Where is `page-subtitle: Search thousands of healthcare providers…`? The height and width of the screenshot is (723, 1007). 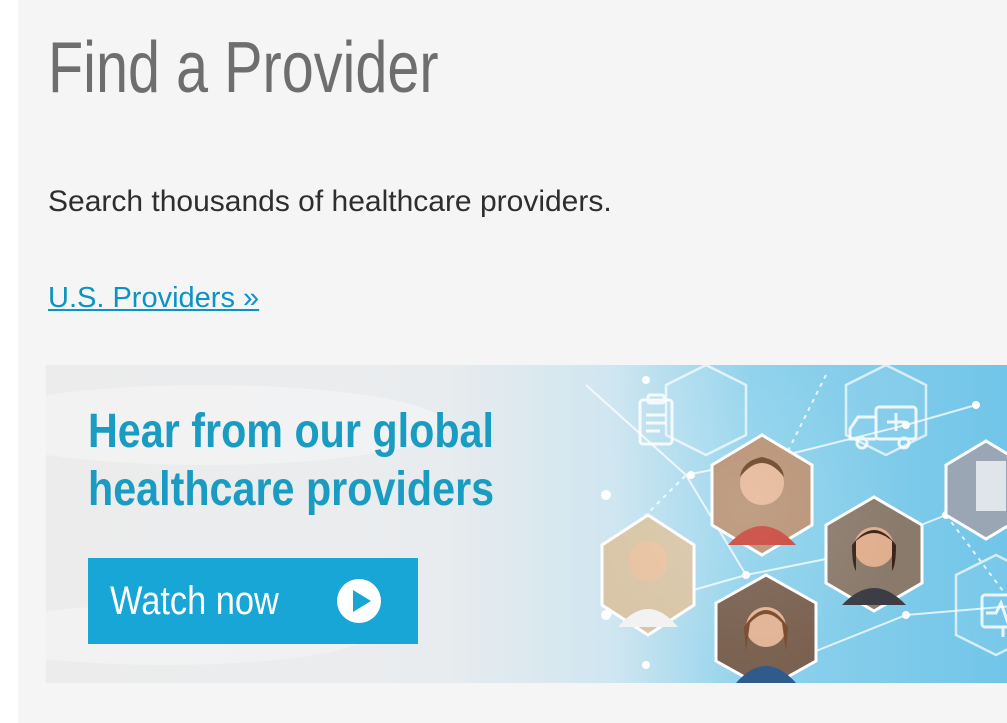
page-subtitle: Search thousands of healthcare providers… is located at coordinates (330, 201).